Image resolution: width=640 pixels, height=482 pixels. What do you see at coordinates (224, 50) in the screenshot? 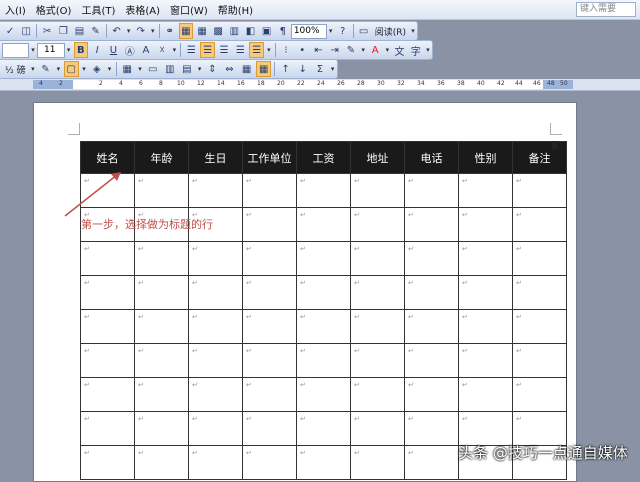
I see `align-right-icon: ☰` at bounding box center [224, 50].